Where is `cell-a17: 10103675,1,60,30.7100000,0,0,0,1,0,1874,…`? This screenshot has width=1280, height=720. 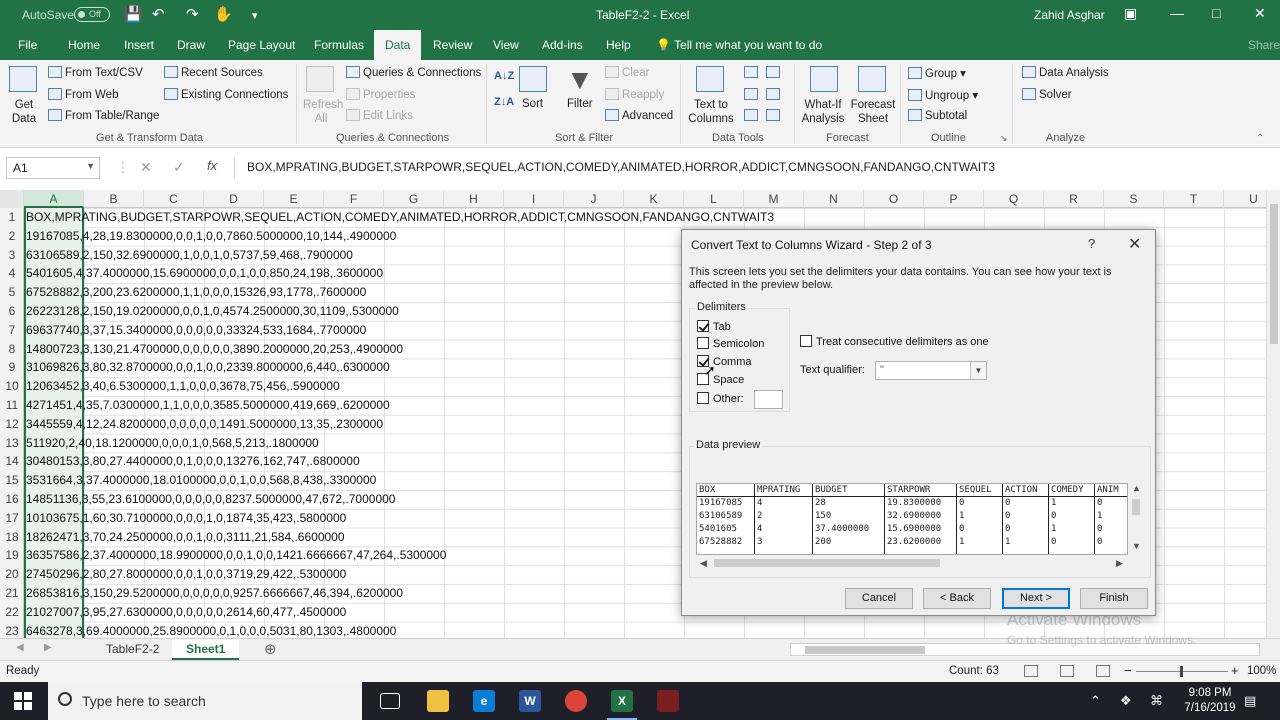 cell-a17: 10103675,1,60,30.7100000,0,0,0,1,0,1874,… is located at coordinates (186, 518).